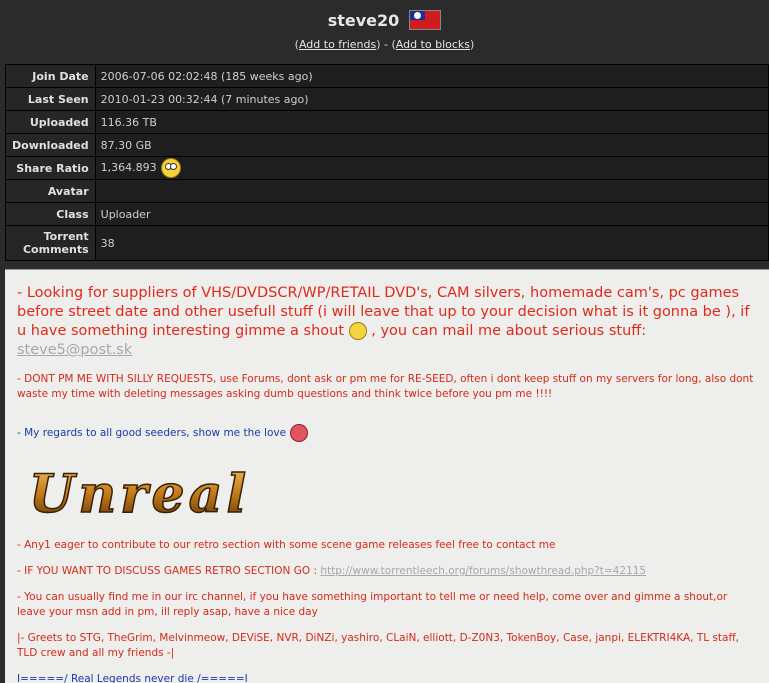 The height and width of the screenshot is (683, 769). I want to click on info-value, so click(431, 191).